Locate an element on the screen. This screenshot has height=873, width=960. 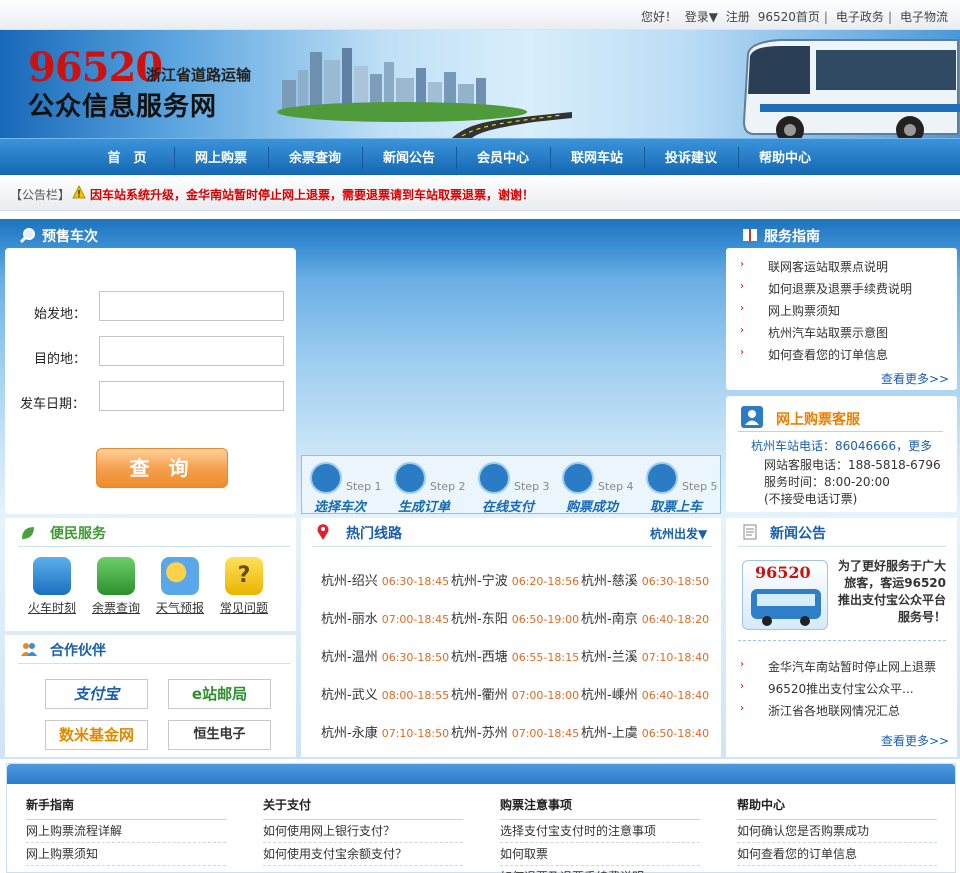
guide-more-link: 查看更多>> is located at coordinates (915, 378).